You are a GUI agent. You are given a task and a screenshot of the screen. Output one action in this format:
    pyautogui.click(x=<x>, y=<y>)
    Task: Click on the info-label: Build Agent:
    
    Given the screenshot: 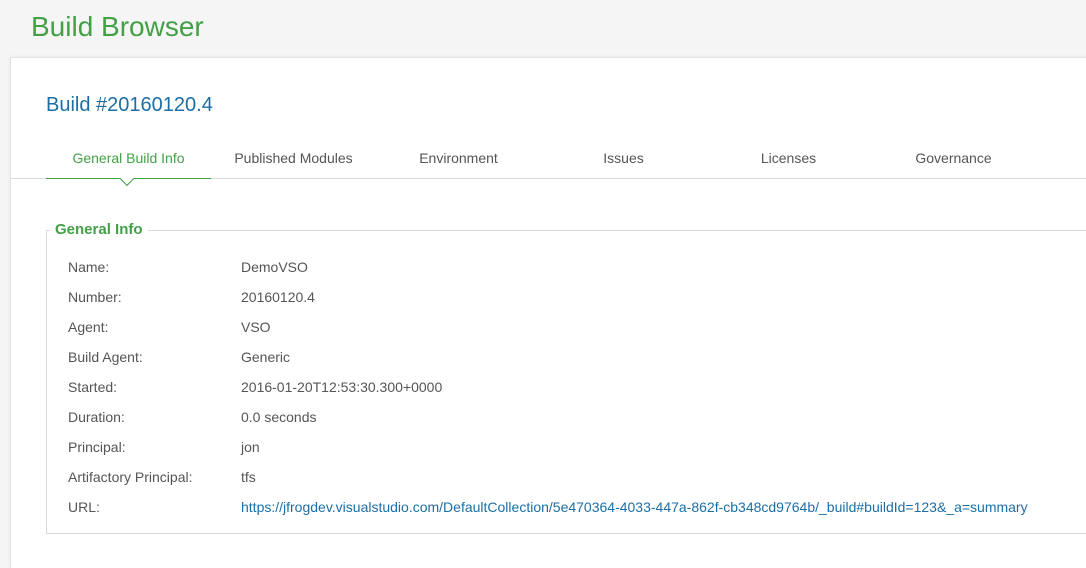 What is the action you would take?
    pyautogui.click(x=105, y=357)
    